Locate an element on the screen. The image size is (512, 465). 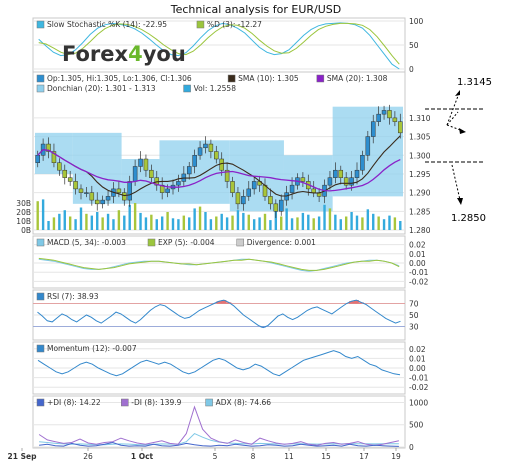
svg-text: Forex4you is located at coordinates (124, 54).